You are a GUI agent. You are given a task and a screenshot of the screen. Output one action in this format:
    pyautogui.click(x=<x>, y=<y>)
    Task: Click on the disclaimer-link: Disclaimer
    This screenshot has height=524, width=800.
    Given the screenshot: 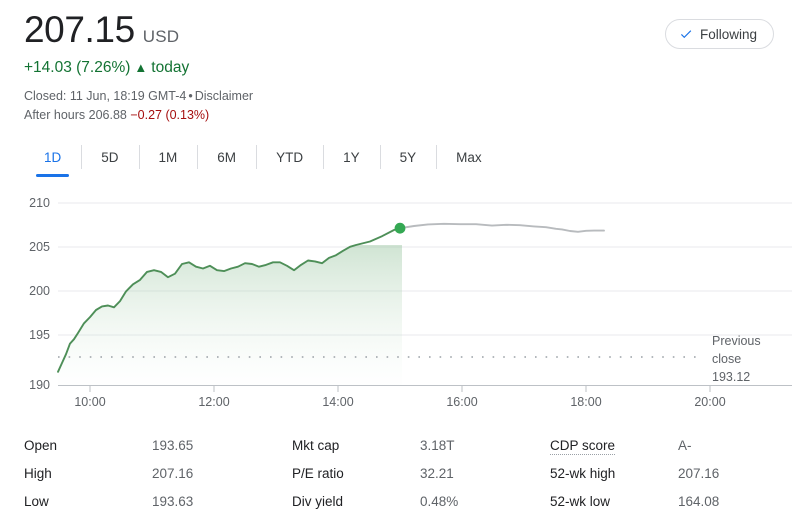 What is the action you would take?
    pyautogui.click(x=224, y=96)
    